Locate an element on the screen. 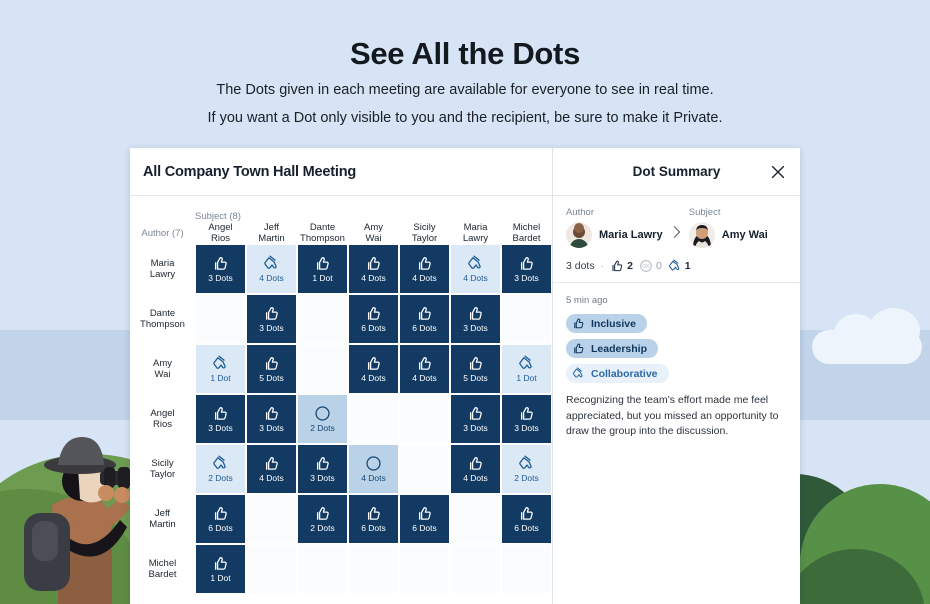 The image size is (930, 604). matrix-column-header: Angel Rios is located at coordinates (220, 233).